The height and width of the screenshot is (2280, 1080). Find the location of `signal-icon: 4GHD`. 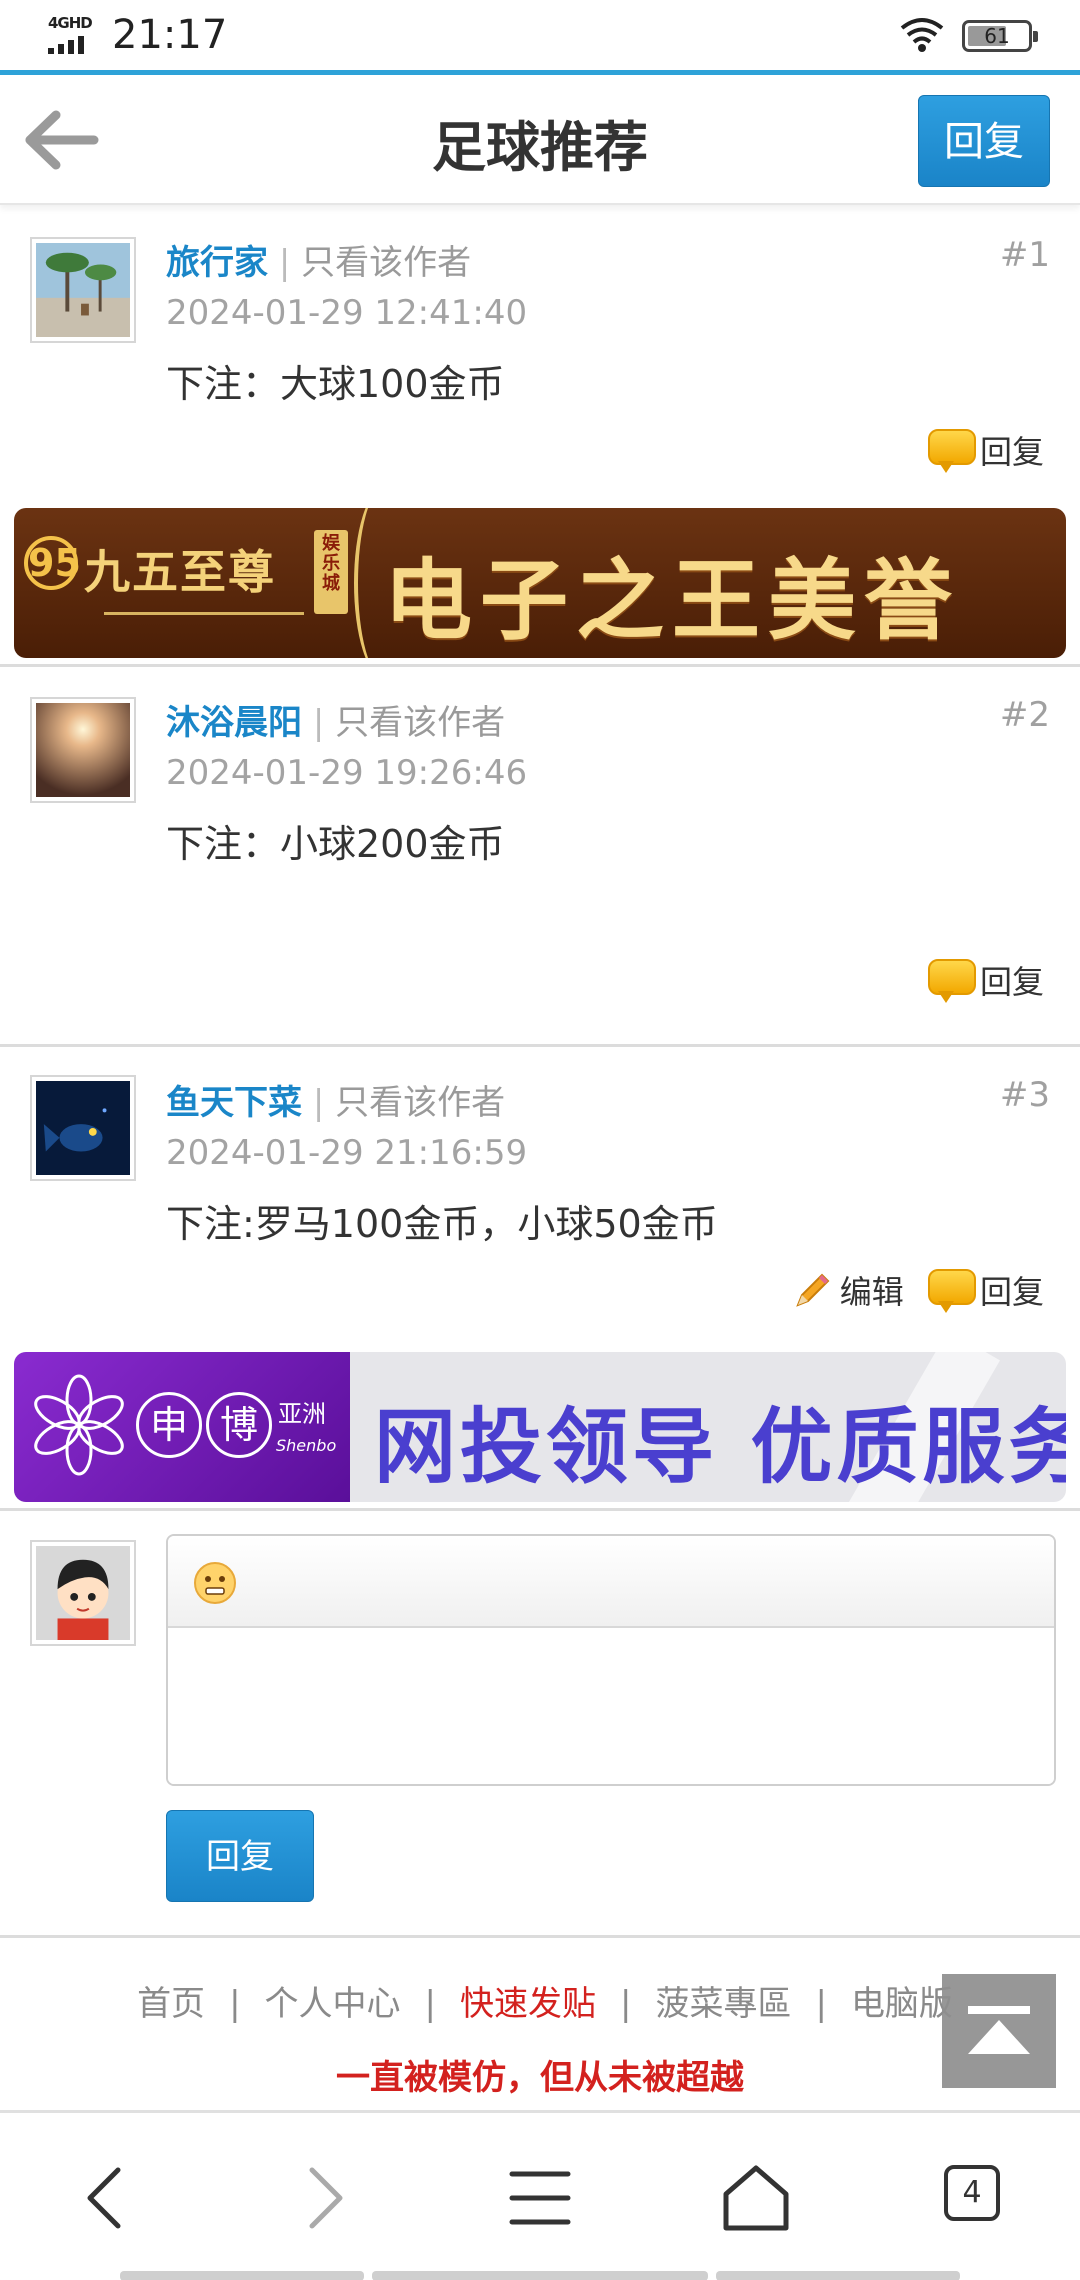

signal-icon: 4GHD is located at coordinates (71, 34).